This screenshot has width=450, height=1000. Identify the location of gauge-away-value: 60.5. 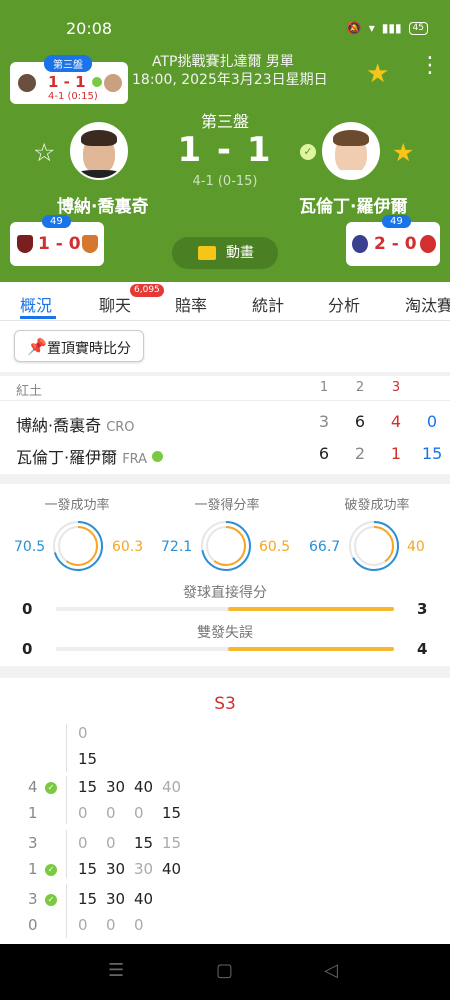
(275, 547).